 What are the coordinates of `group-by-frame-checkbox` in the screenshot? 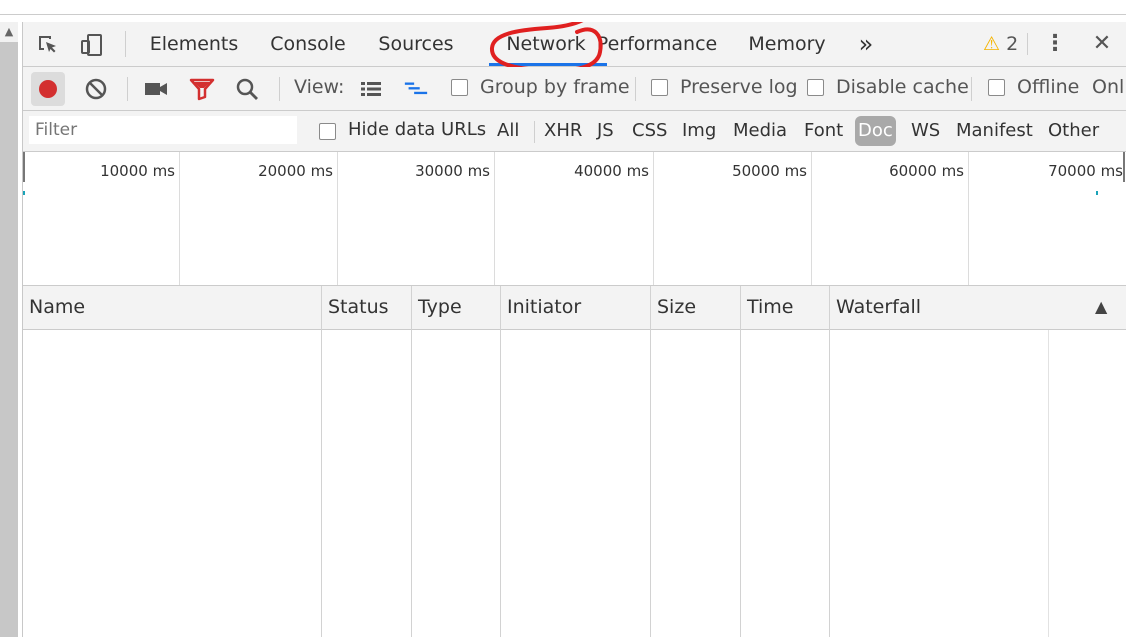 It's located at (459, 87).